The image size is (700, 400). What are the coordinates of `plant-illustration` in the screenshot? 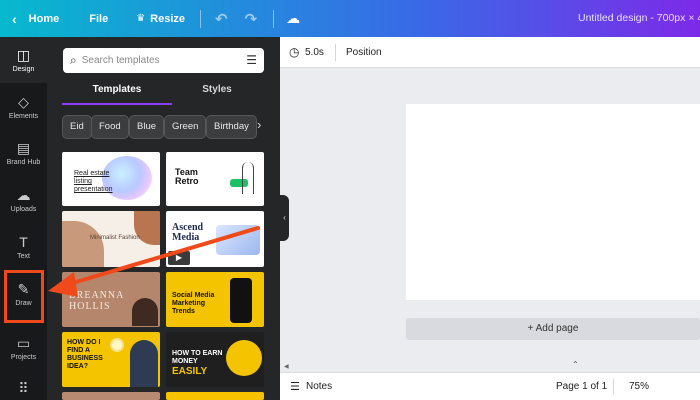 It's located at (145, 312).